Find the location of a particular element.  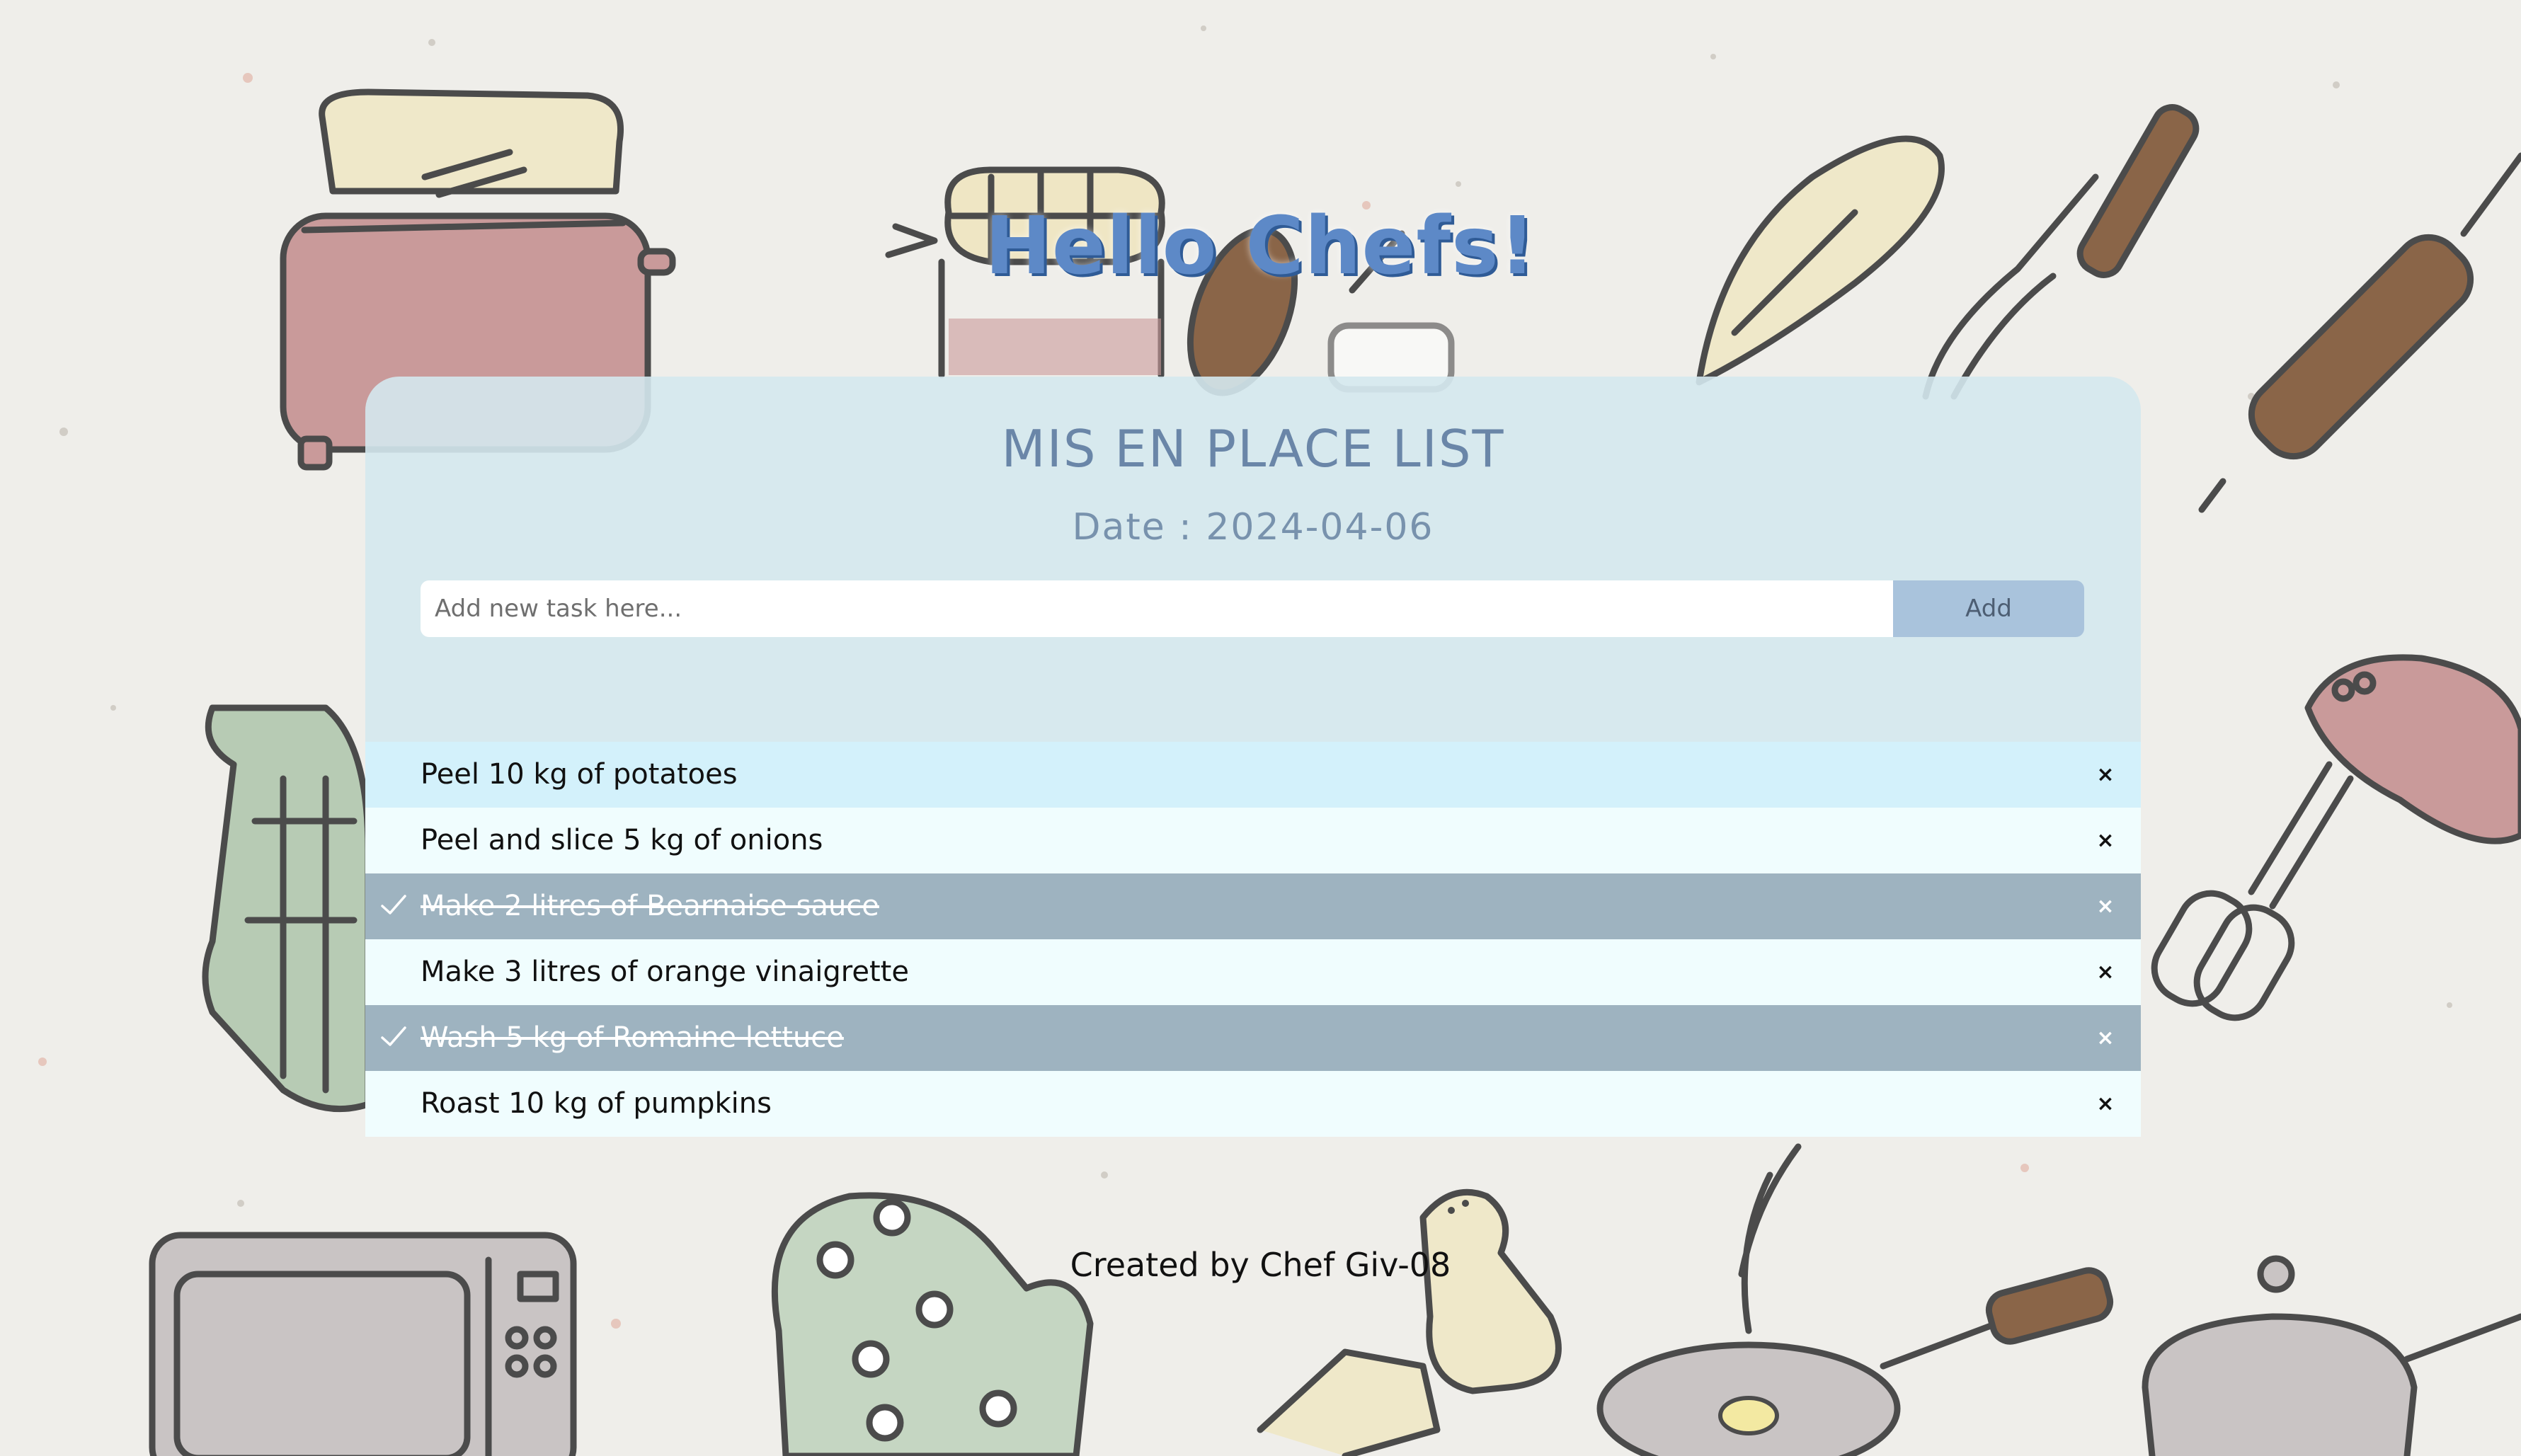

task-text: Make 2 litres of Bearnaise sauce is located at coordinates (650, 906).